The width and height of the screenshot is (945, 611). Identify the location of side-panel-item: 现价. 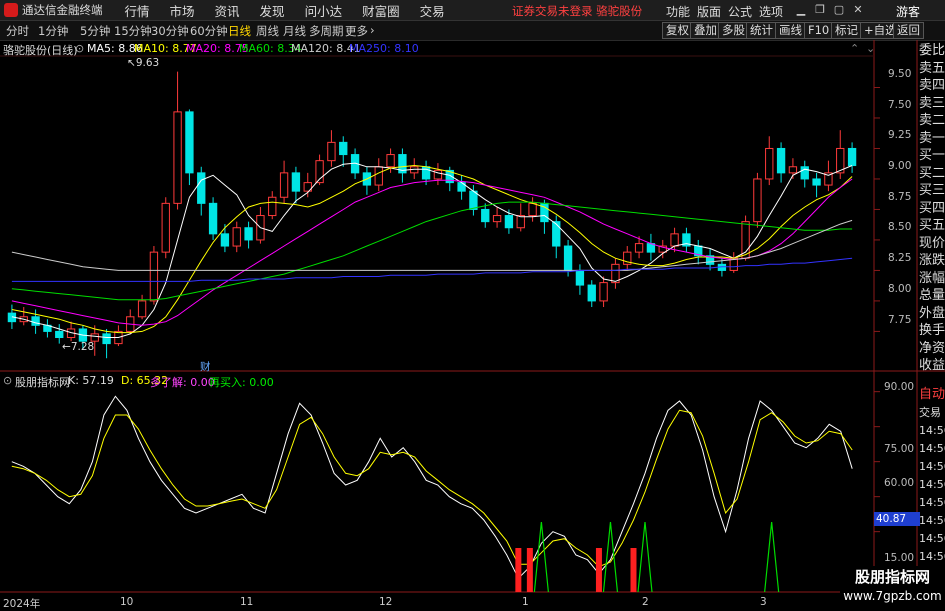
(932, 243).